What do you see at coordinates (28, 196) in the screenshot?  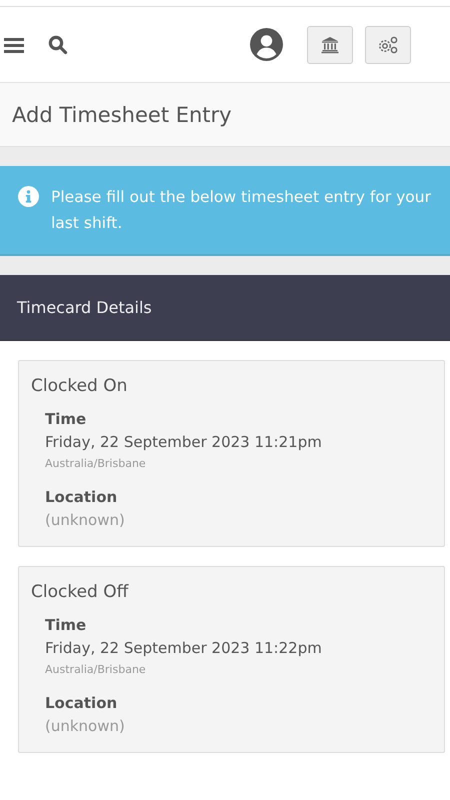 I see `info-icon` at bounding box center [28, 196].